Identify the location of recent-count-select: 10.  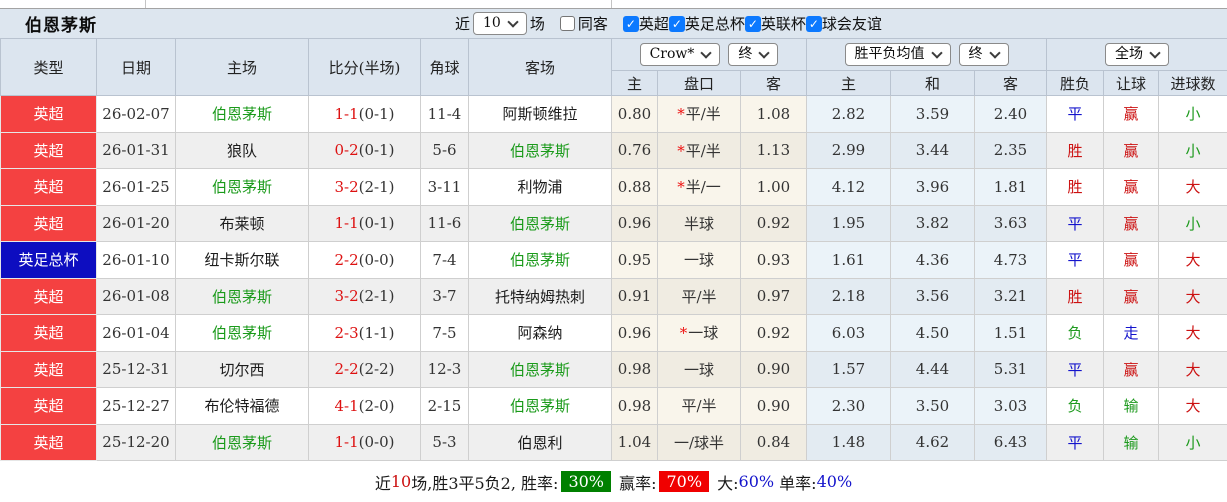
(500, 23).